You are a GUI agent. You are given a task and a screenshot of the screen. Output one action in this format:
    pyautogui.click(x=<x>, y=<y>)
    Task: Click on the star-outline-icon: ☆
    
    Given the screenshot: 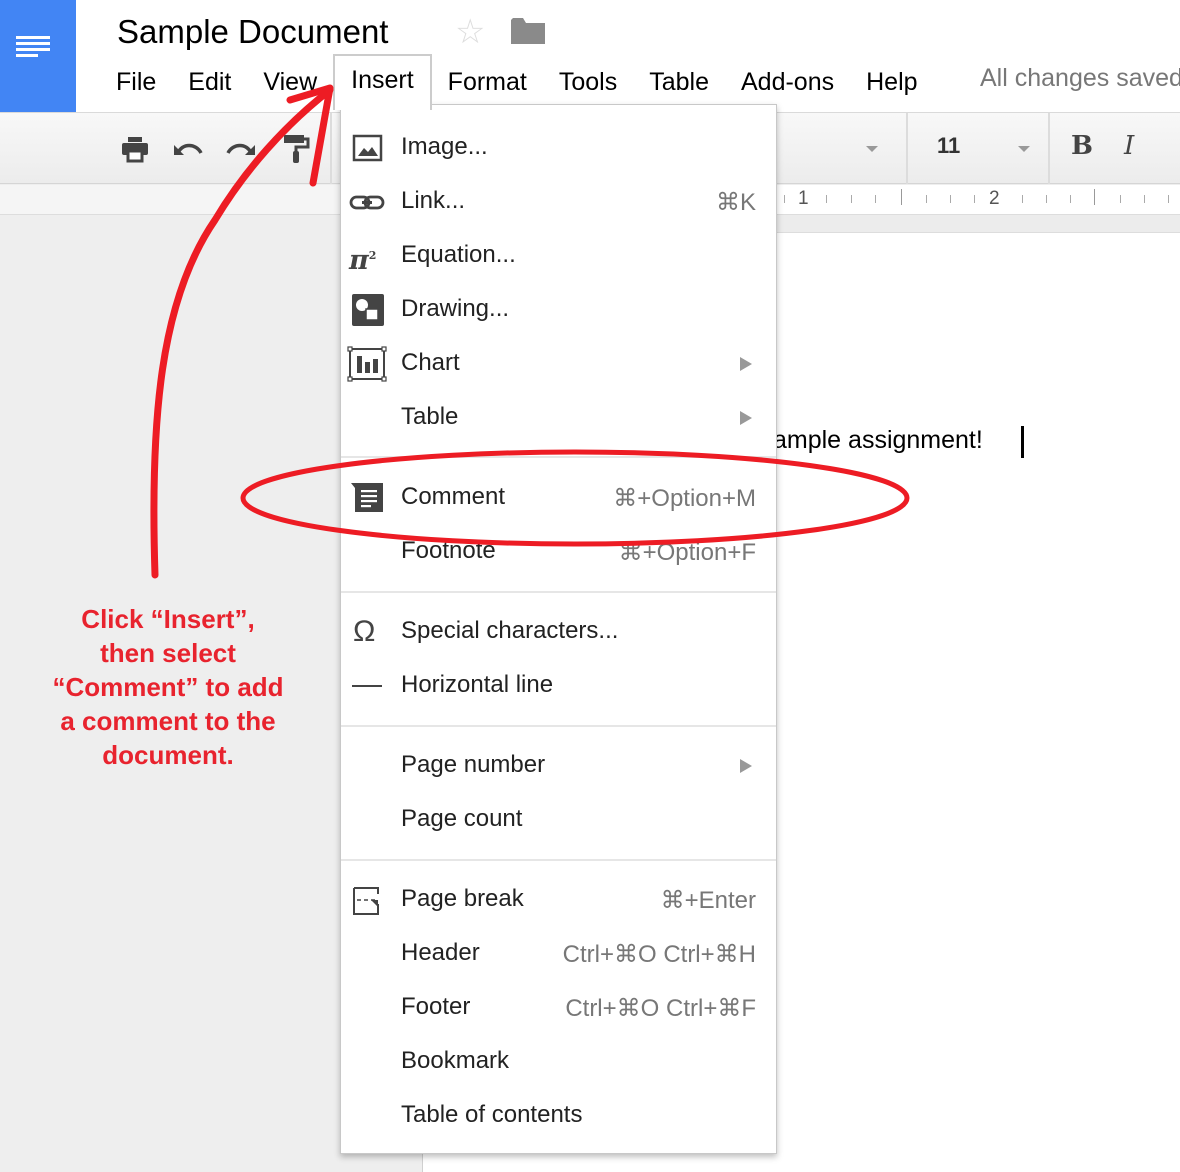 What is the action you would take?
    pyautogui.click(x=470, y=32)
    